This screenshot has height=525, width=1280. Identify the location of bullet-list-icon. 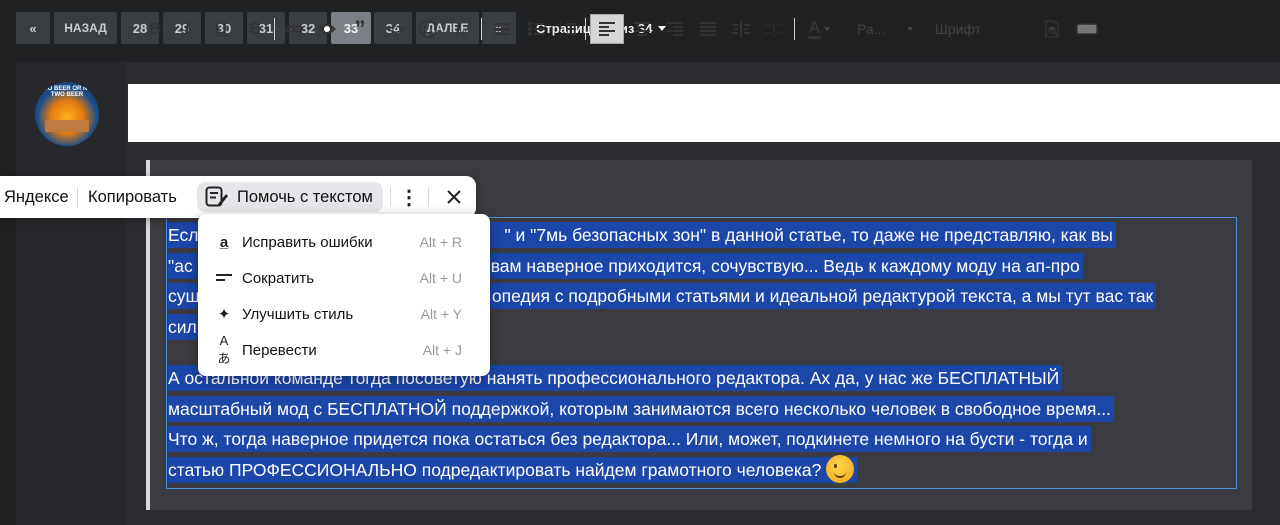
(536, 29).